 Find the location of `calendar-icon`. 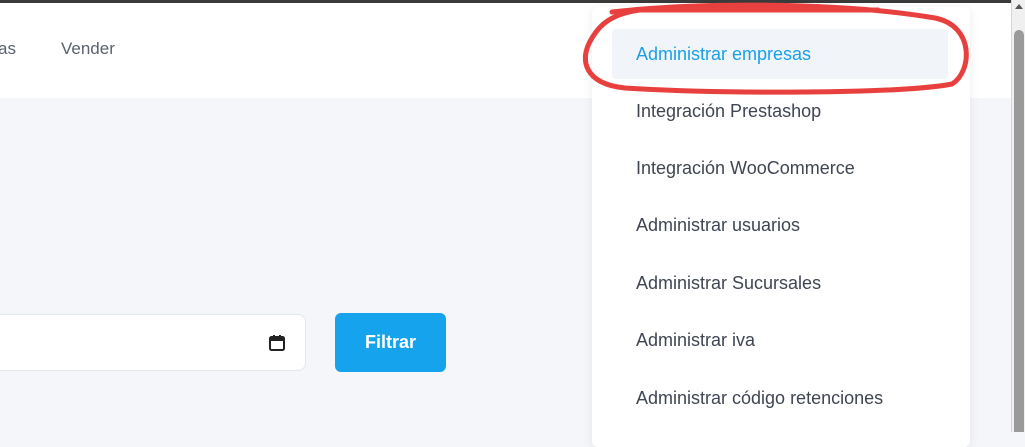

calendar-icon is located at coordinates (277, 343).